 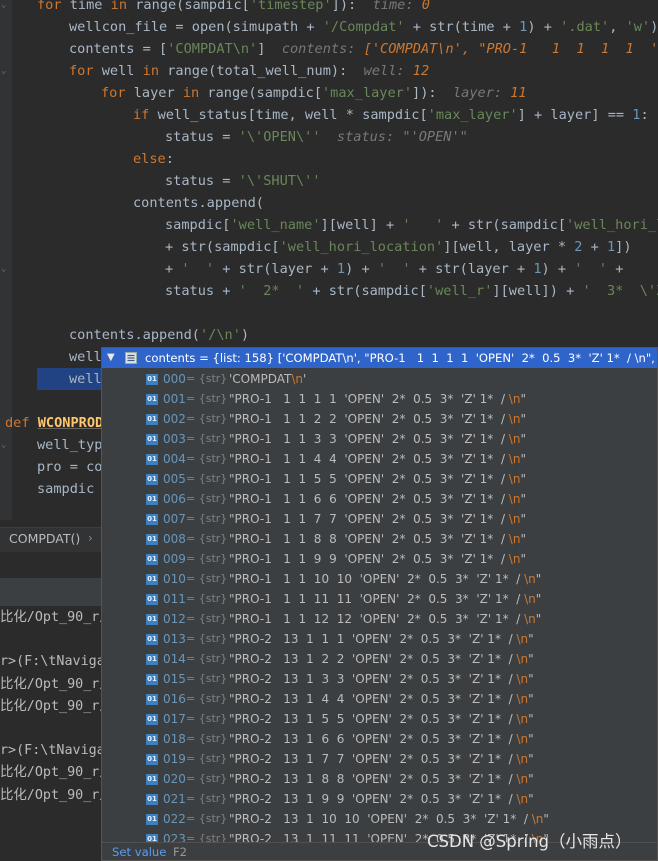 I want to click on breadcrumb-item-compdat: COMPDAT(), so click(x=44, y=538).